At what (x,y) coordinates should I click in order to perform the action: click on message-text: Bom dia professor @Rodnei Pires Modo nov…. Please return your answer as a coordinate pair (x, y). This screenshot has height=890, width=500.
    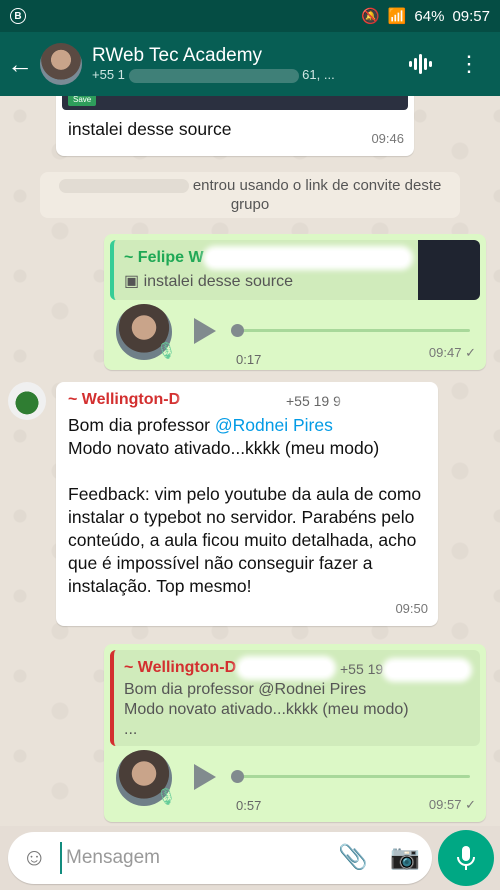
    Looking at the image, I should click on (248, 506).